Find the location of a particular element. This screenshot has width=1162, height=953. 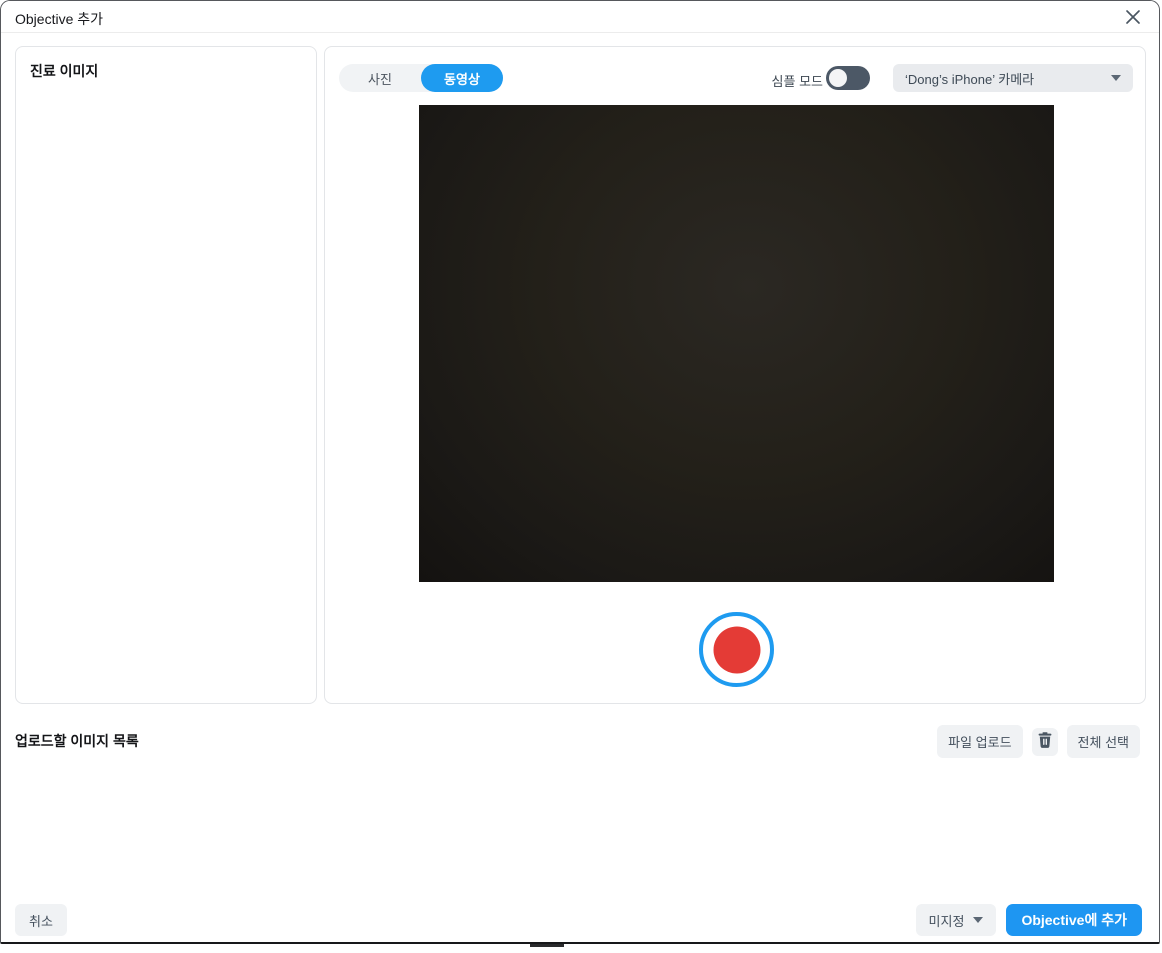

cancel-button: 취소 is located at coordinates (41, 920).